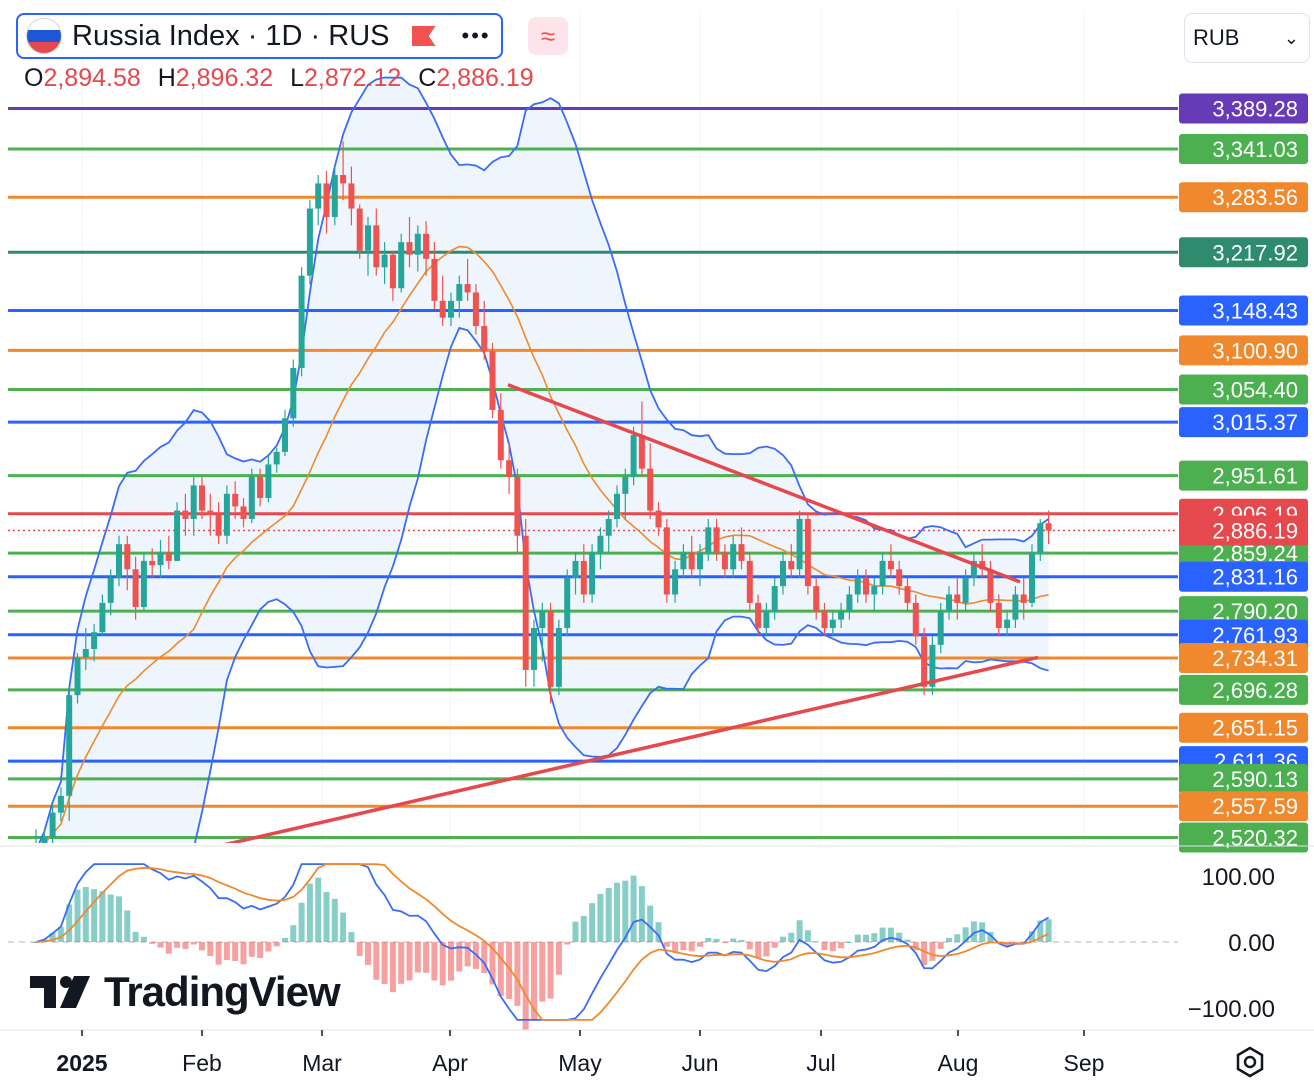  I want to click on time-tick-label: 2025, so click(81, 1063).